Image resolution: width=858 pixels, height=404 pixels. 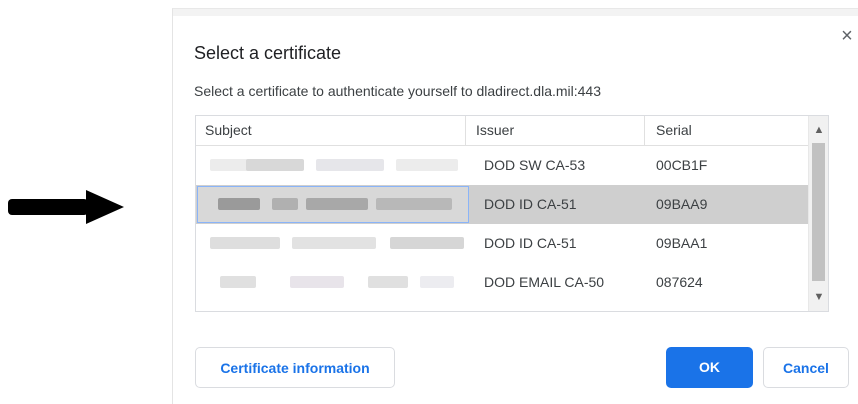 What do you see at coordinates (682, 243) in the screenshot?
I see `row-serial: 09BAA1` at bounding box center [682, 243].